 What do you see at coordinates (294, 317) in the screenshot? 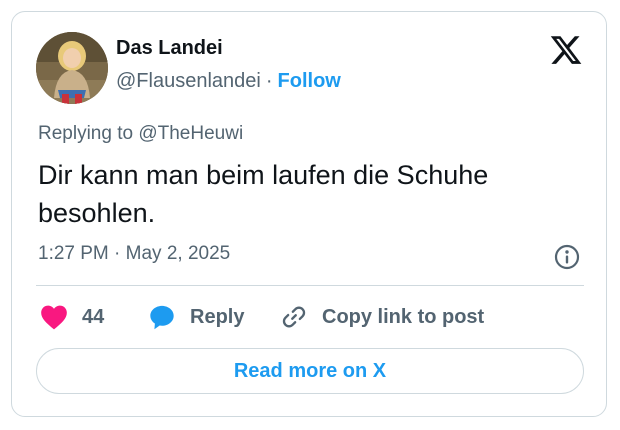
I see `link-icon` at bounding box center [294, 317].